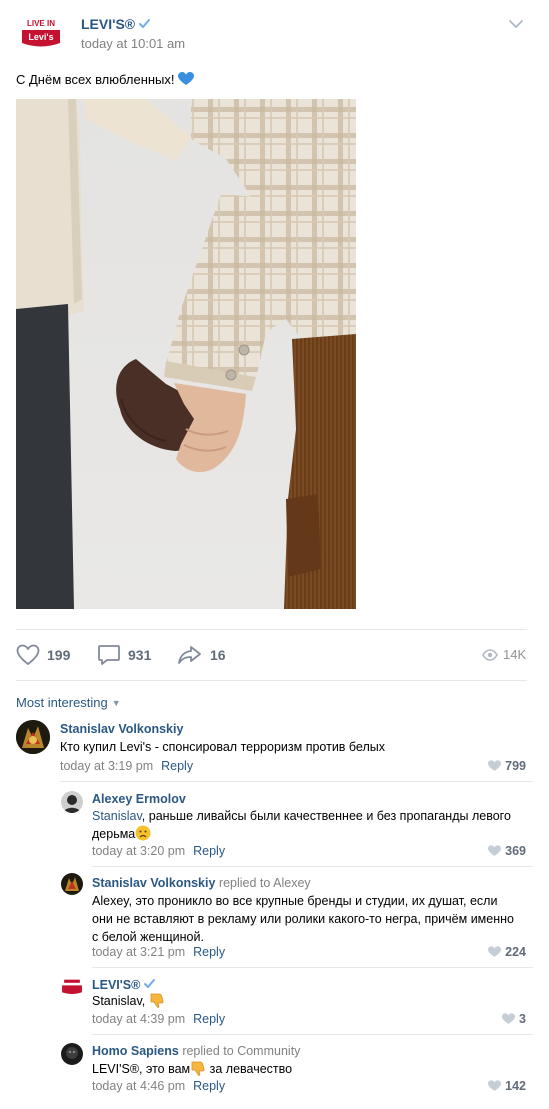 The image size is (549, 1109). I want to click on comment-author: Stanislav Volkonskiy replied to Alexey, so click(201, 883).